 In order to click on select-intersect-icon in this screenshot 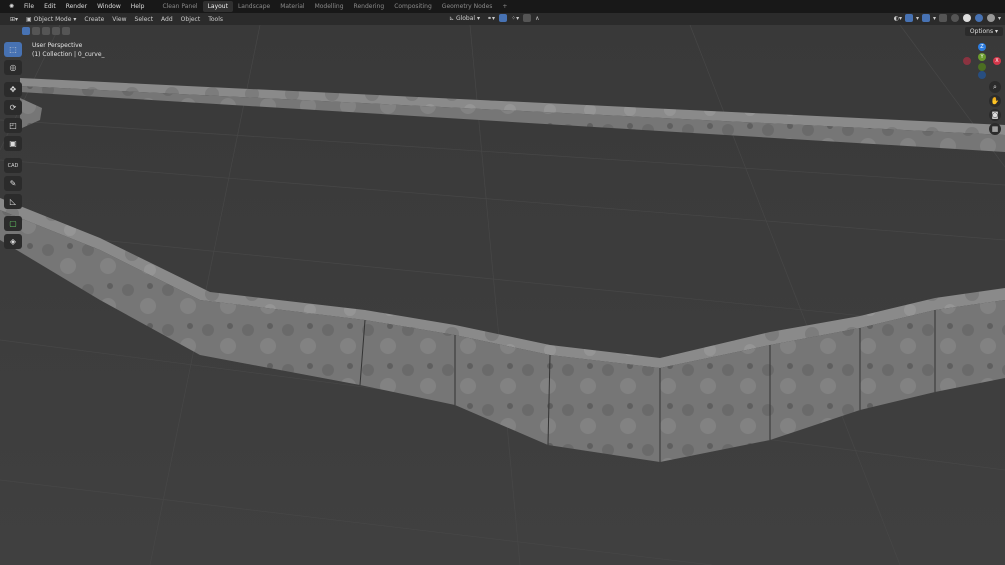, I will do `click(66, 31)`.